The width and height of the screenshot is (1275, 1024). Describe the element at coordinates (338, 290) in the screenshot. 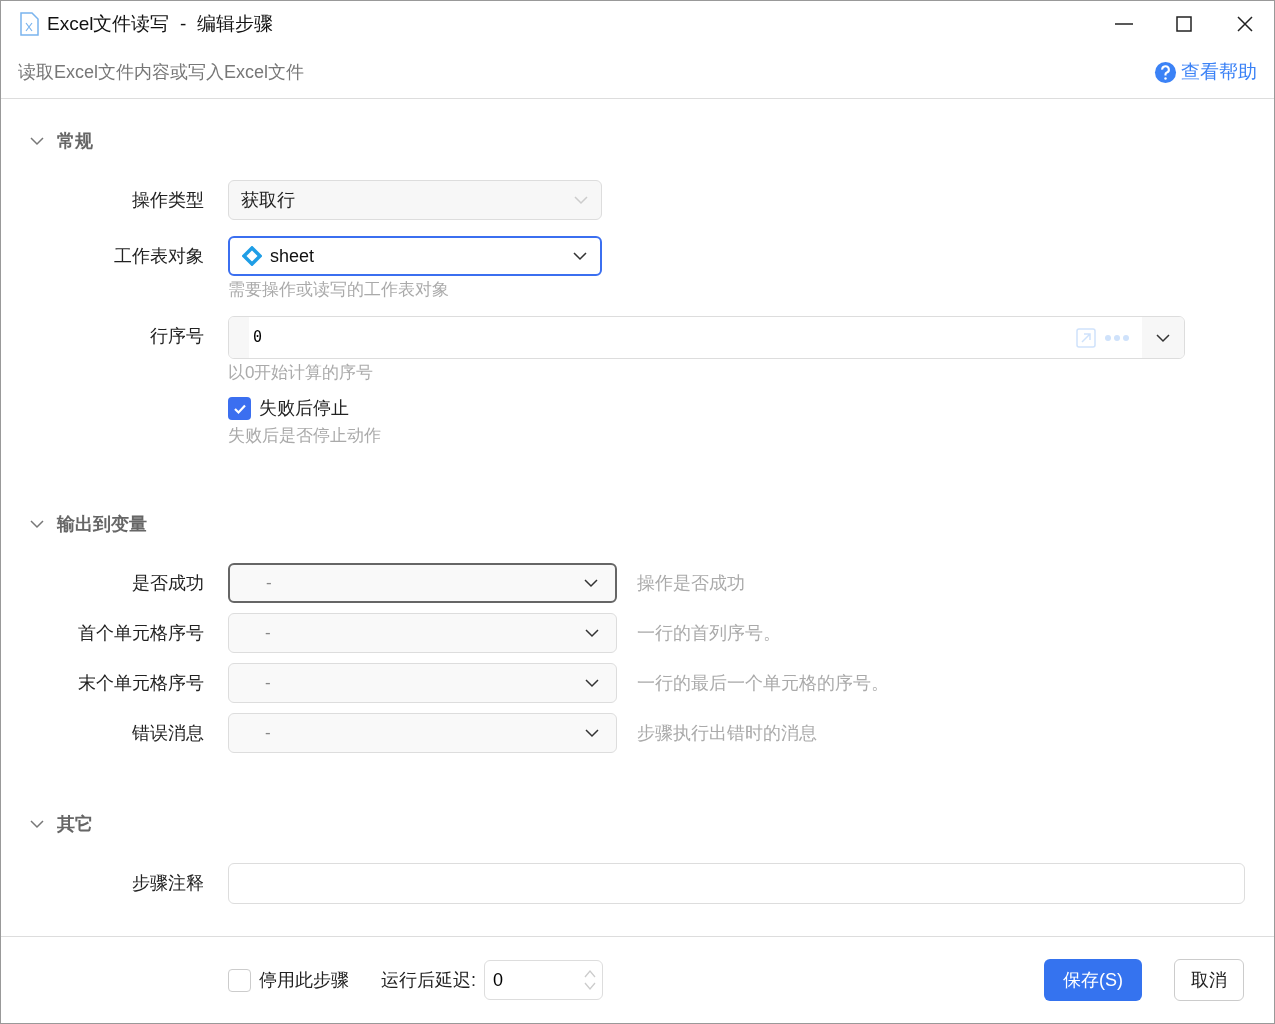

I see `field-hint: 需要操作或读写的工作表对象` at that location.